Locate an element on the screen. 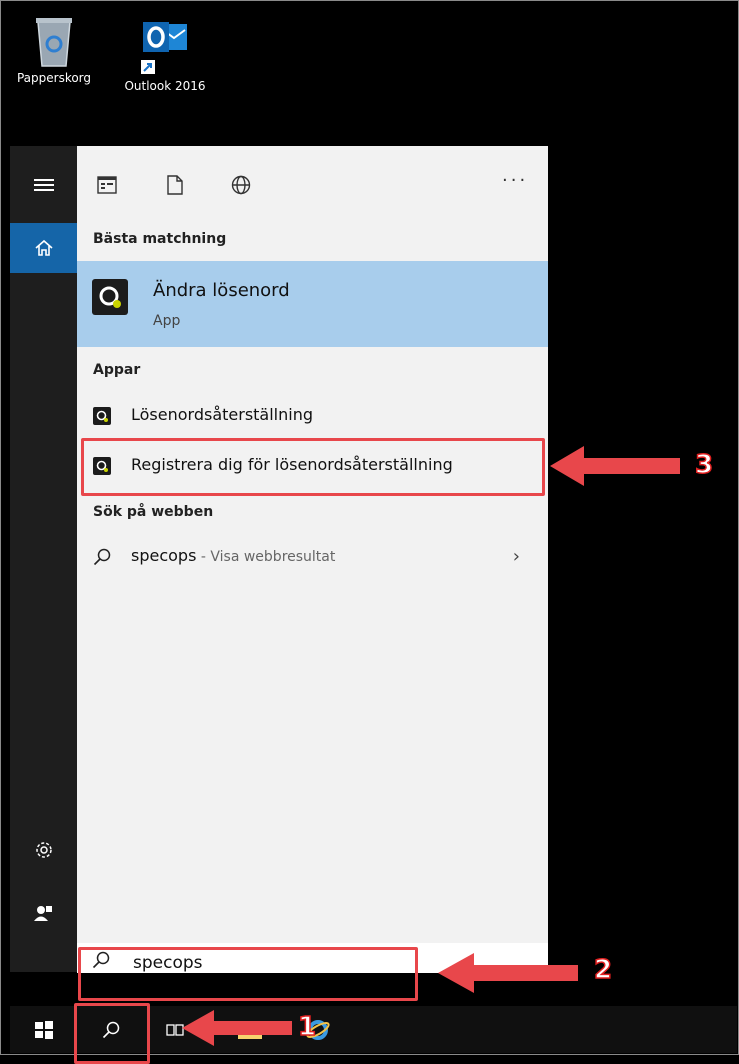  app-result-item: Lösenordsåterställning is located at coordinates (312, 416).